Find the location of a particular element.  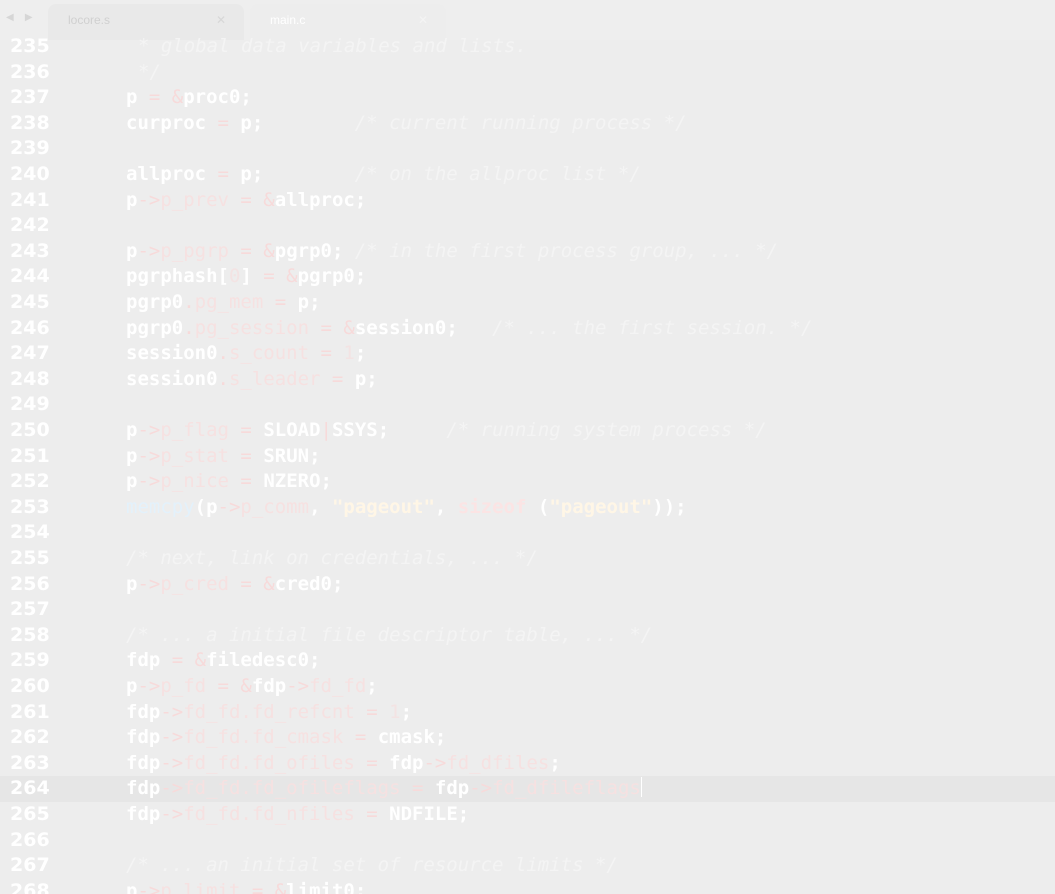

line-number: 266 is located at coordinates (30, 839).